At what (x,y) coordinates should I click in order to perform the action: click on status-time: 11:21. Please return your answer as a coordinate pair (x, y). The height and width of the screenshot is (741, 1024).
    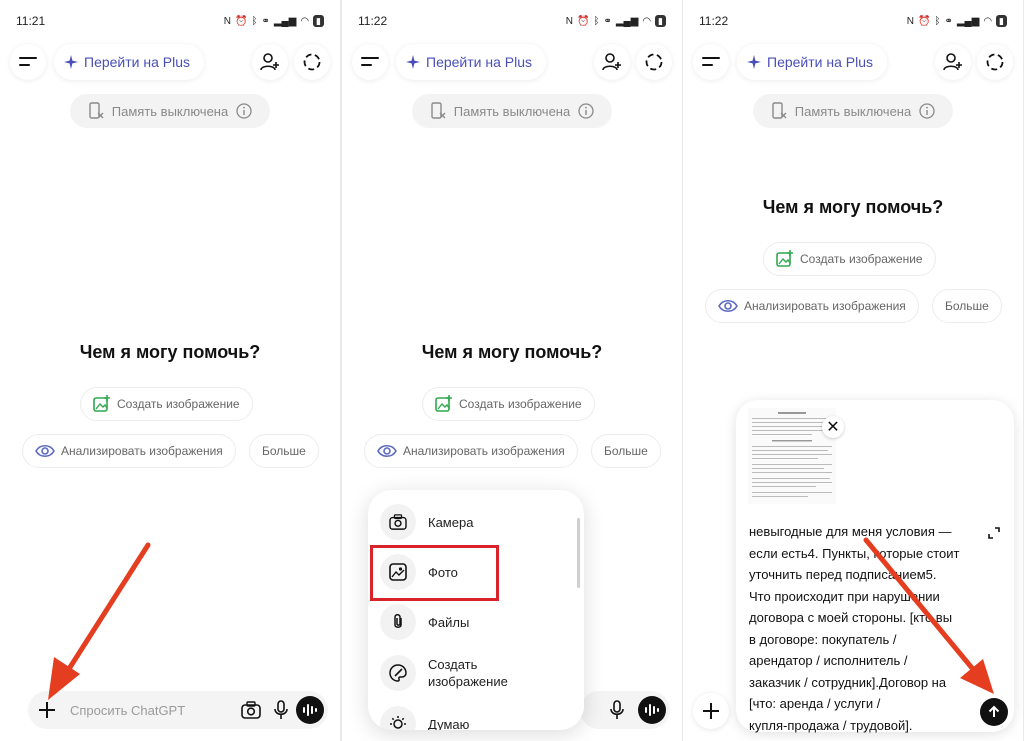
    Looking at the image, I should click on (31, 21).